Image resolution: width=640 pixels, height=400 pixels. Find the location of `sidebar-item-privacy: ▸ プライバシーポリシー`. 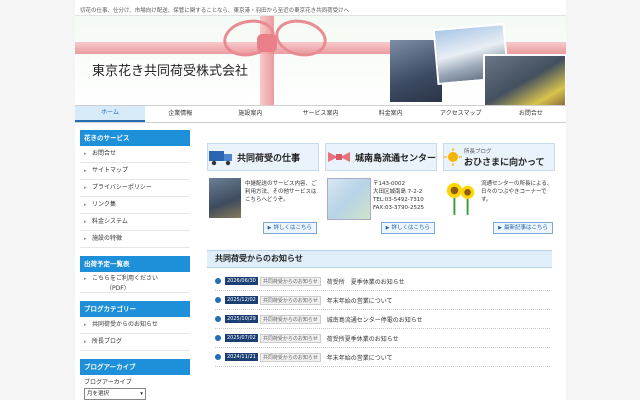

sidebar-item-privacy: ▸ プライバシーポリシー is located at coordinates (135, 188).